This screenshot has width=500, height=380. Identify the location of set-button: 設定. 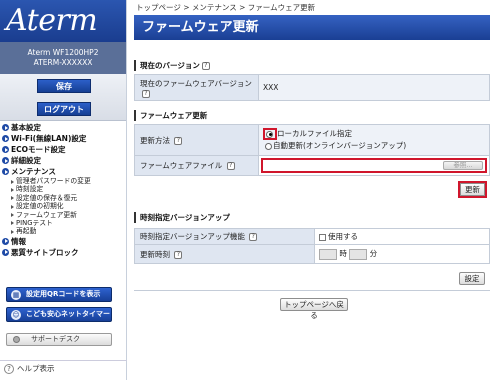
(472, 278).